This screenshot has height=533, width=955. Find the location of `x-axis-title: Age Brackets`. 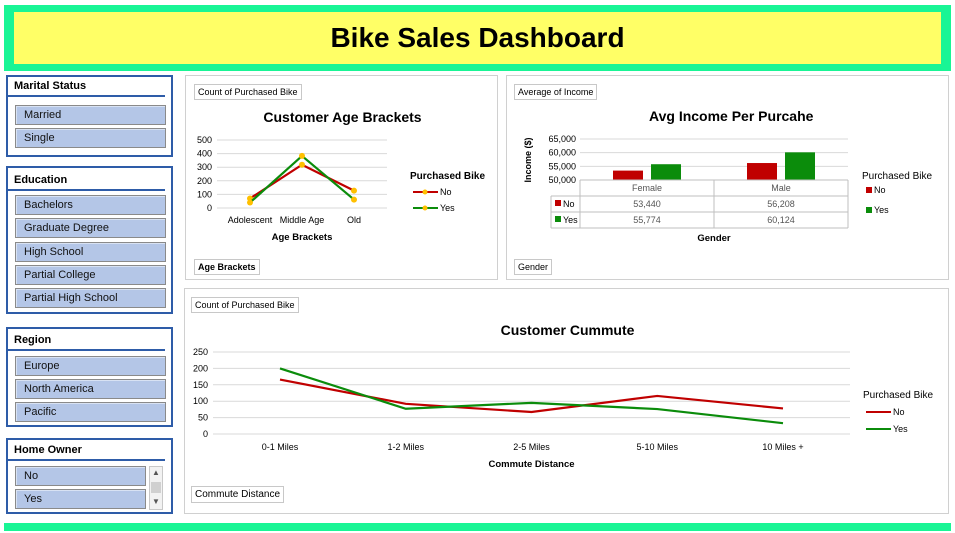

x-axis-title: Age Brackets is located at coordinates (302, 237).